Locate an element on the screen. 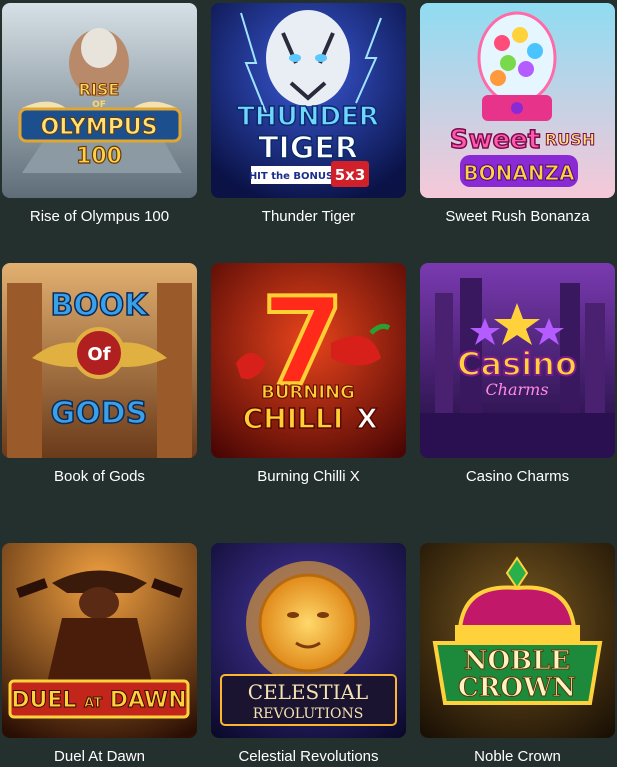 The width and height of the screenshot is (617, 767). game-thumbnail: DUEL AT DAWN is located at coordinates (99, 640).